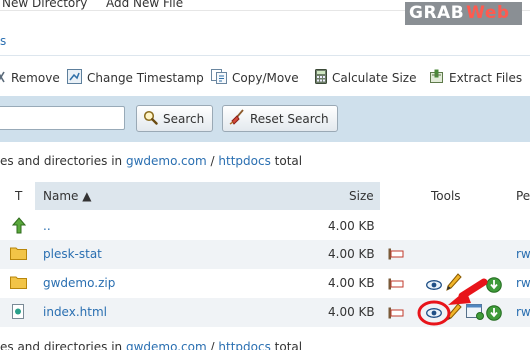  I want to click on up-arrow-icon, so click(19, 227).